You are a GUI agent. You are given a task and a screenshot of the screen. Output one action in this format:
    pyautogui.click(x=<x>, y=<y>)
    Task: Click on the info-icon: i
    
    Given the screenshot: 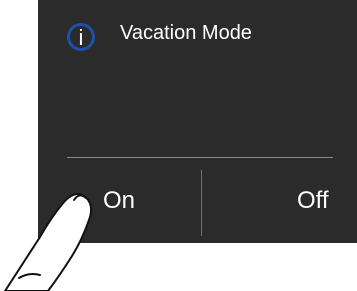 What is the action you would take?
    pyautogui.click(x=81, y=37)
    